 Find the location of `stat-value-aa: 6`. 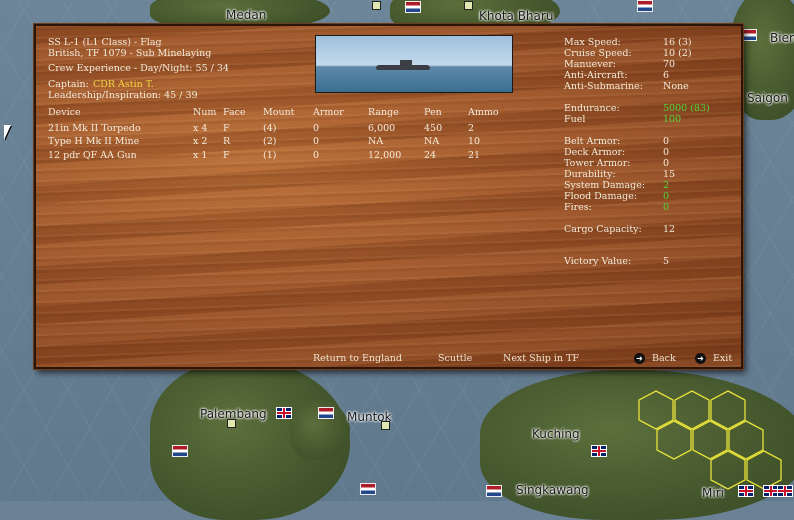

stat-value-aa: 6 is located at coordinates (666, 75).